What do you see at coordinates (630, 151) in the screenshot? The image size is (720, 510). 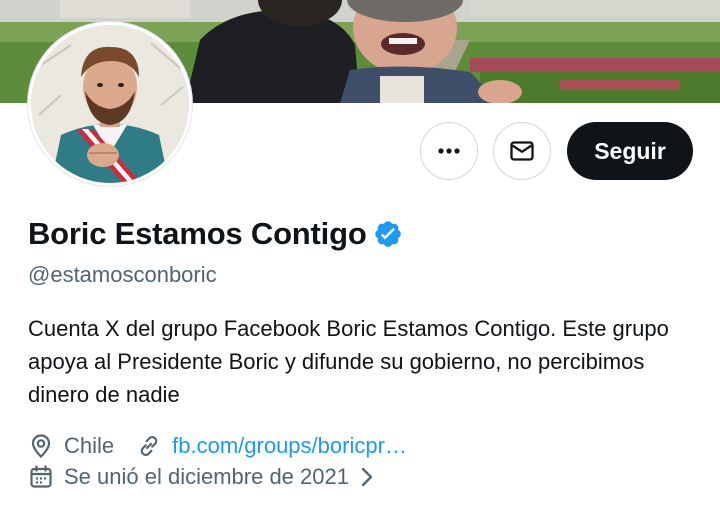 I see `follow-button: Seguir` at bounding box center [630, 151].